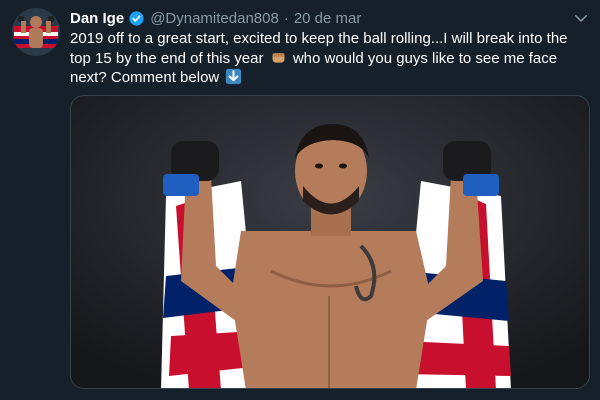 Image resolution: width=600 pixels, height=400 pixels. What do you see at coordinates (214, 18) in the screenshot?
I see `author-handle: @Dynamitedan808` at bounding box center [214, 18].